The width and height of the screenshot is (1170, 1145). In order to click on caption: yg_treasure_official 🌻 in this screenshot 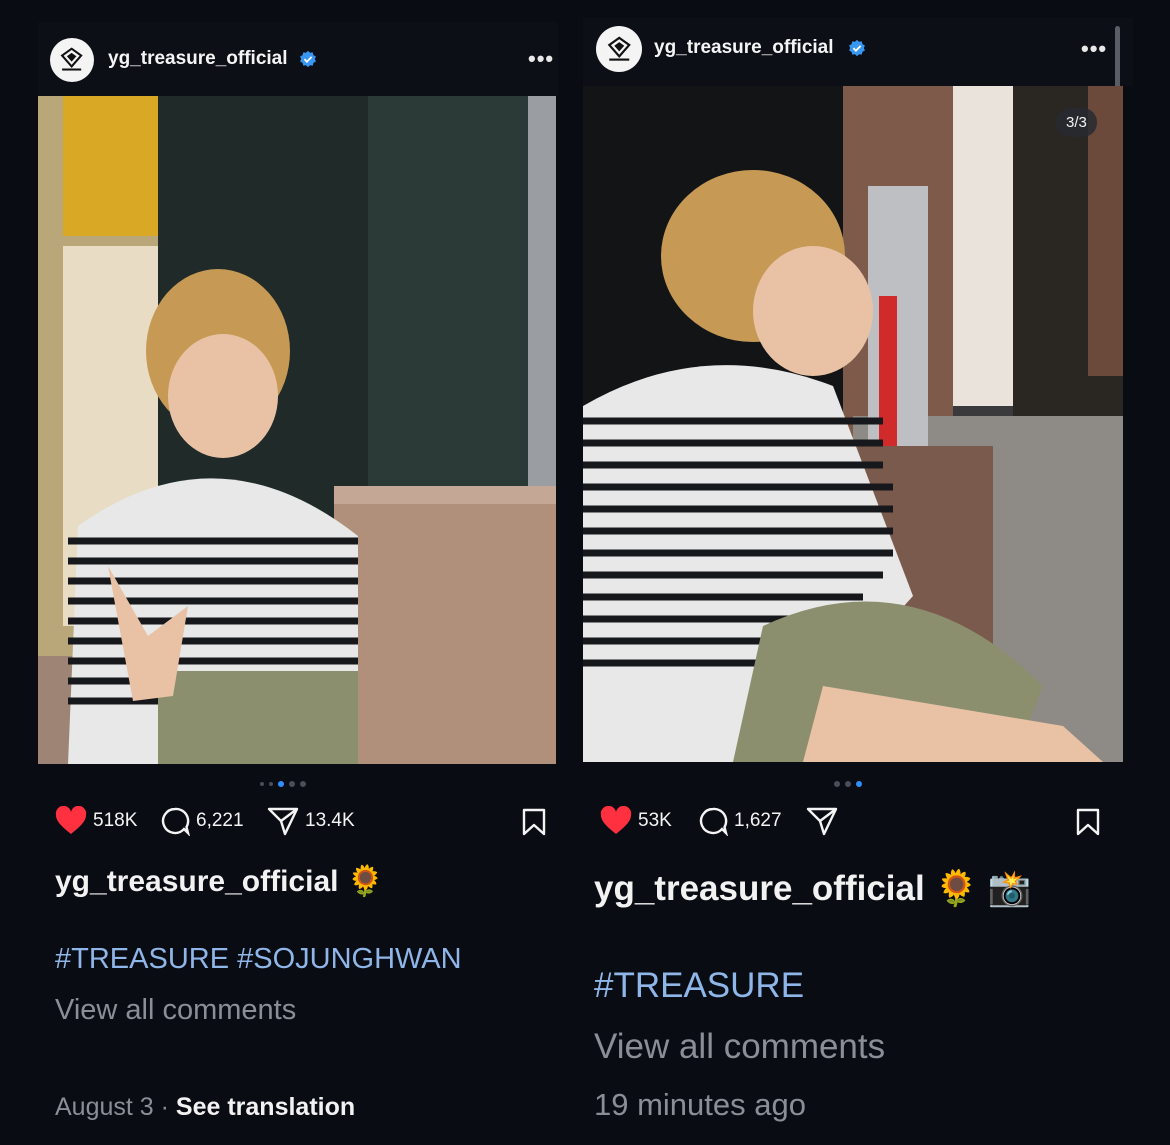, I will do `click(219, 881)`.